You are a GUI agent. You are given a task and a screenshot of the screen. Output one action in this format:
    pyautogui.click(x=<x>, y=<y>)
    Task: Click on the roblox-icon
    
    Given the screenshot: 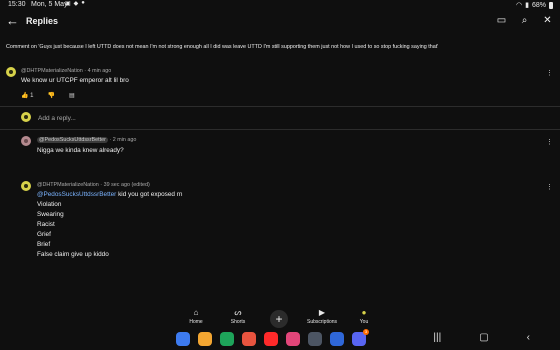 What is the action you would take?
    pyautogui.click(x=337, y=339)
    